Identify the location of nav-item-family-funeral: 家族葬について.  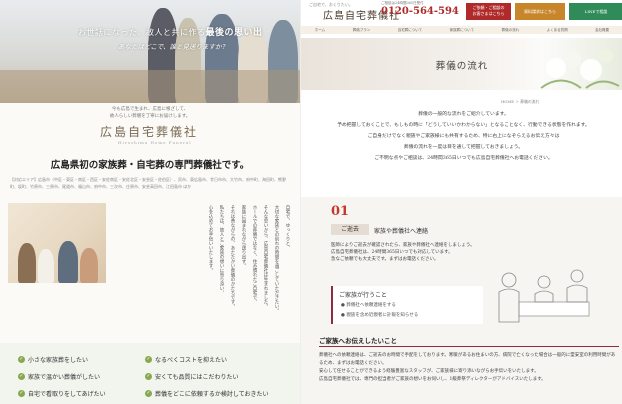
(462, 30).